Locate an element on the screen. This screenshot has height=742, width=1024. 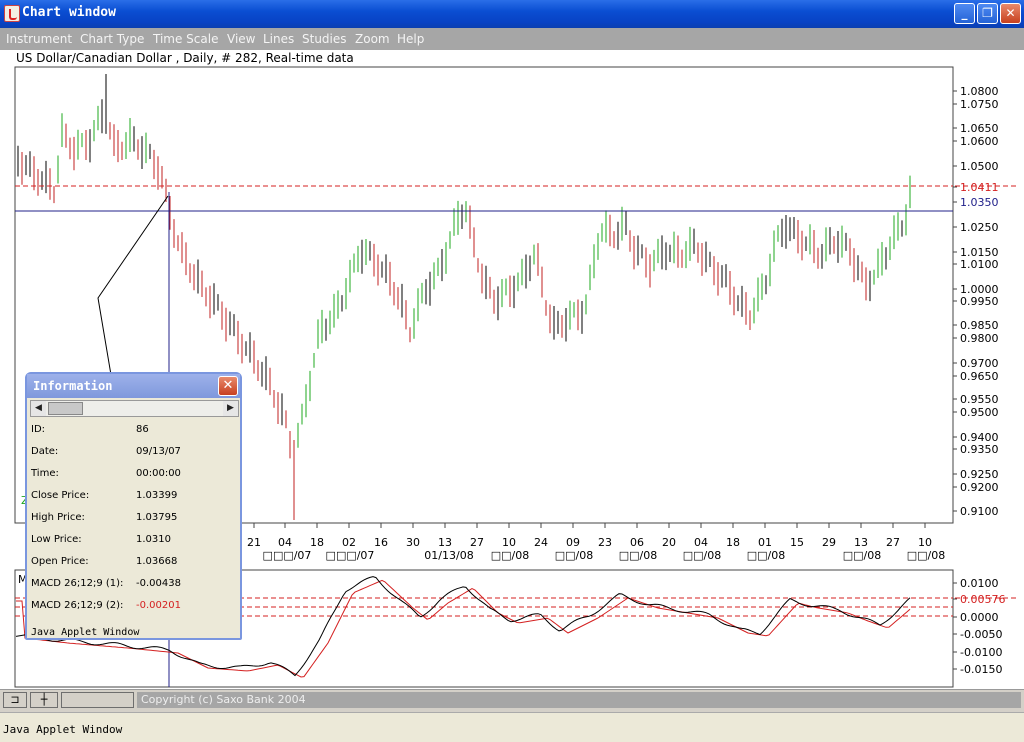
price-tick-label: 0.9100 is located at coordinates (979, 511).